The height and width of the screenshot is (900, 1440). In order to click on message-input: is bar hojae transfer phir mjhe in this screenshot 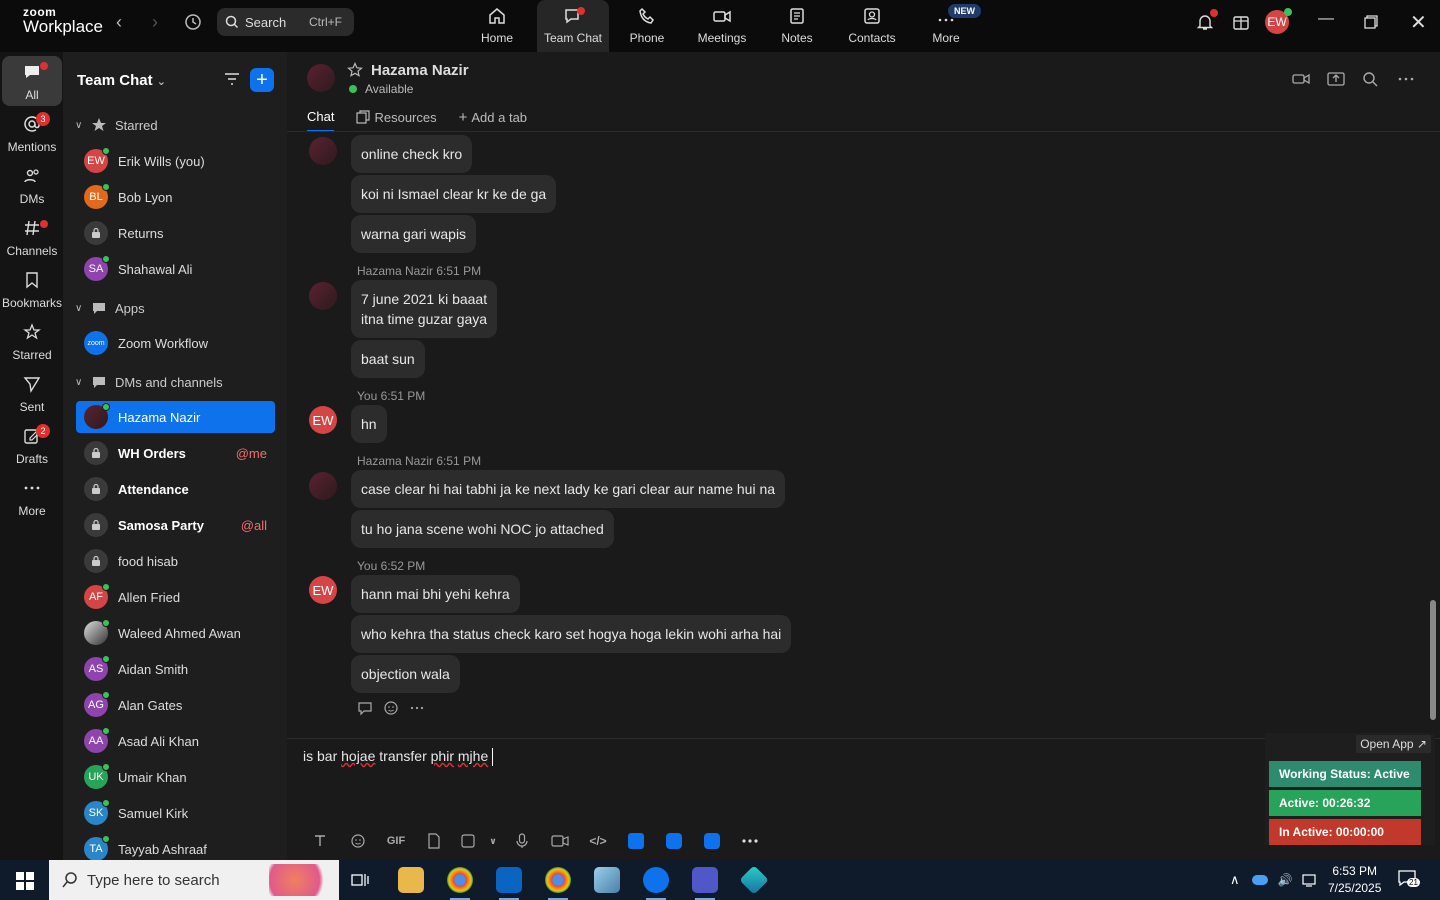, I will do `click(398, 757)`.